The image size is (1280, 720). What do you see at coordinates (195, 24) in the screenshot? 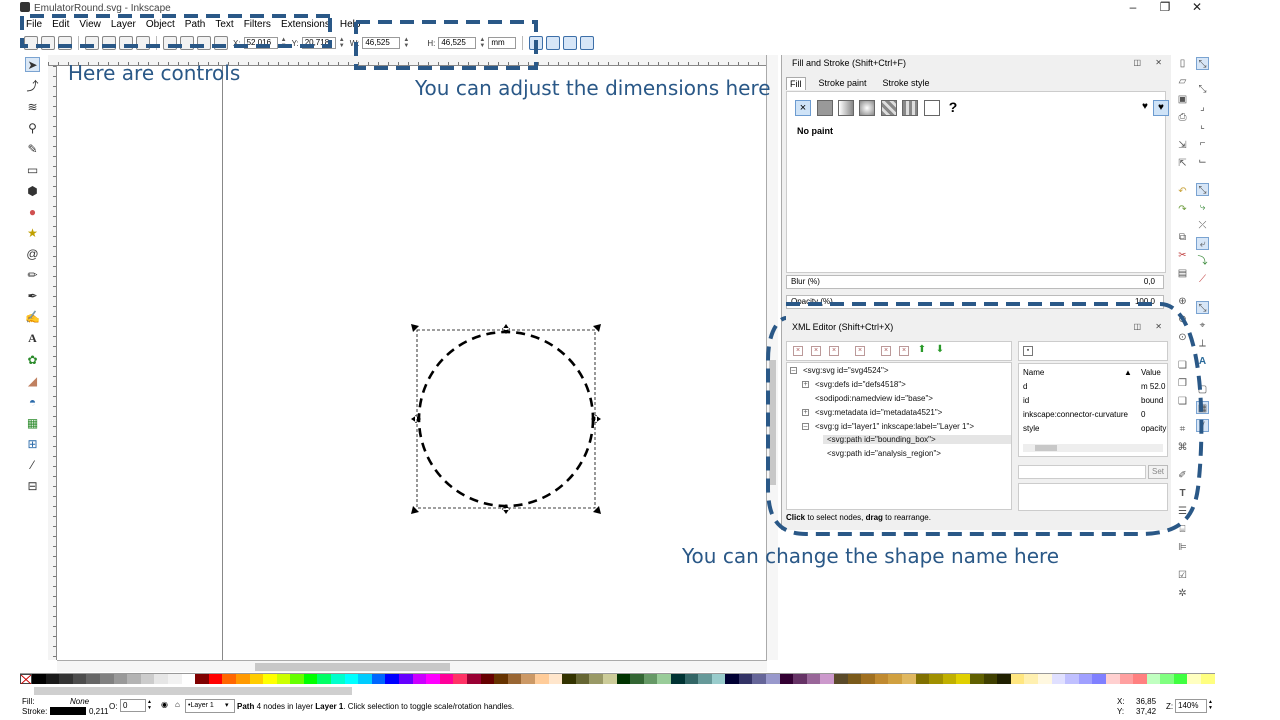
I see `menu-path: Path` at bounding box center [195, 24].